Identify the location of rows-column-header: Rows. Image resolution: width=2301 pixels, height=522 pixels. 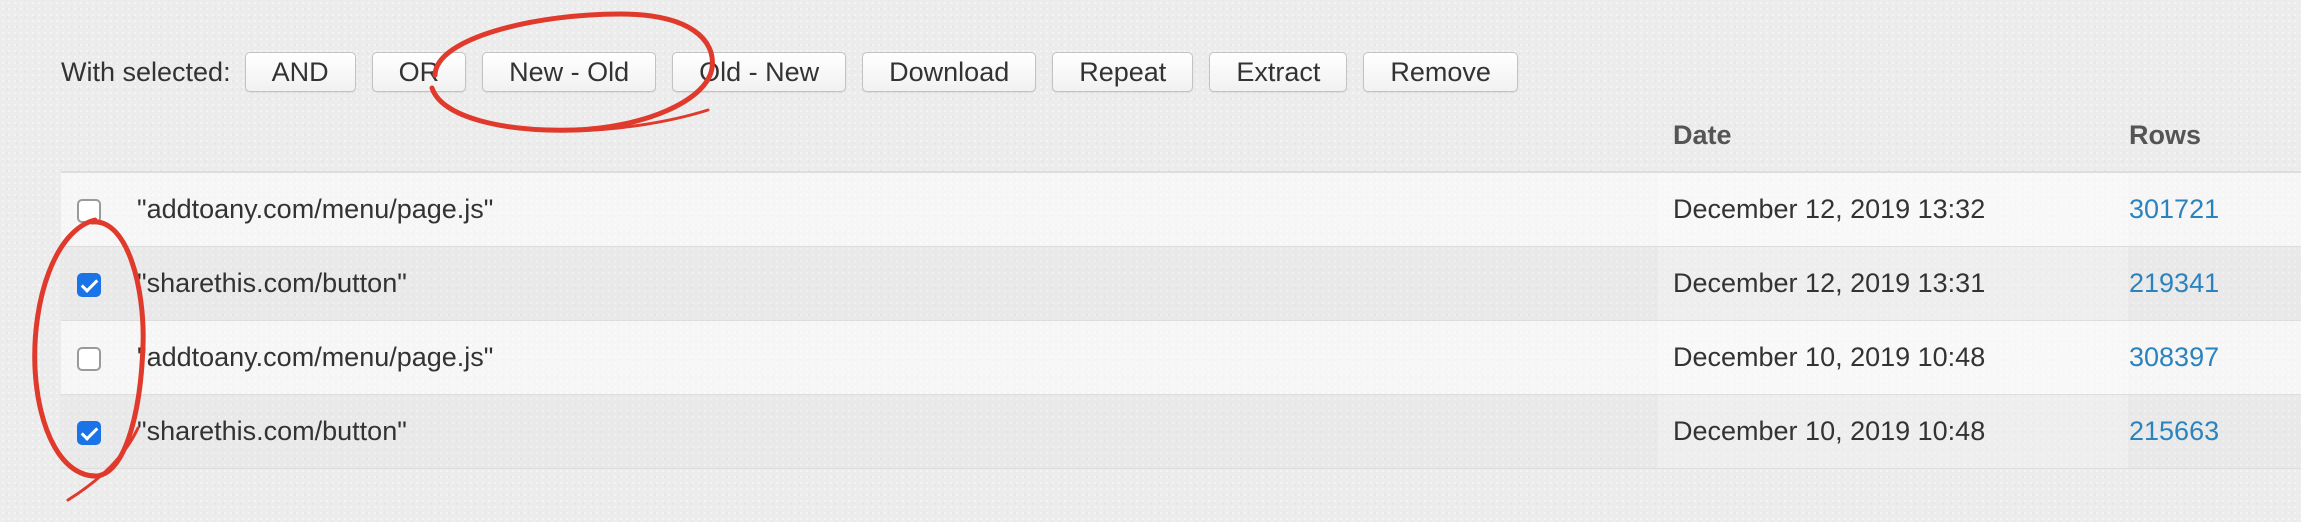
(2165, 135).